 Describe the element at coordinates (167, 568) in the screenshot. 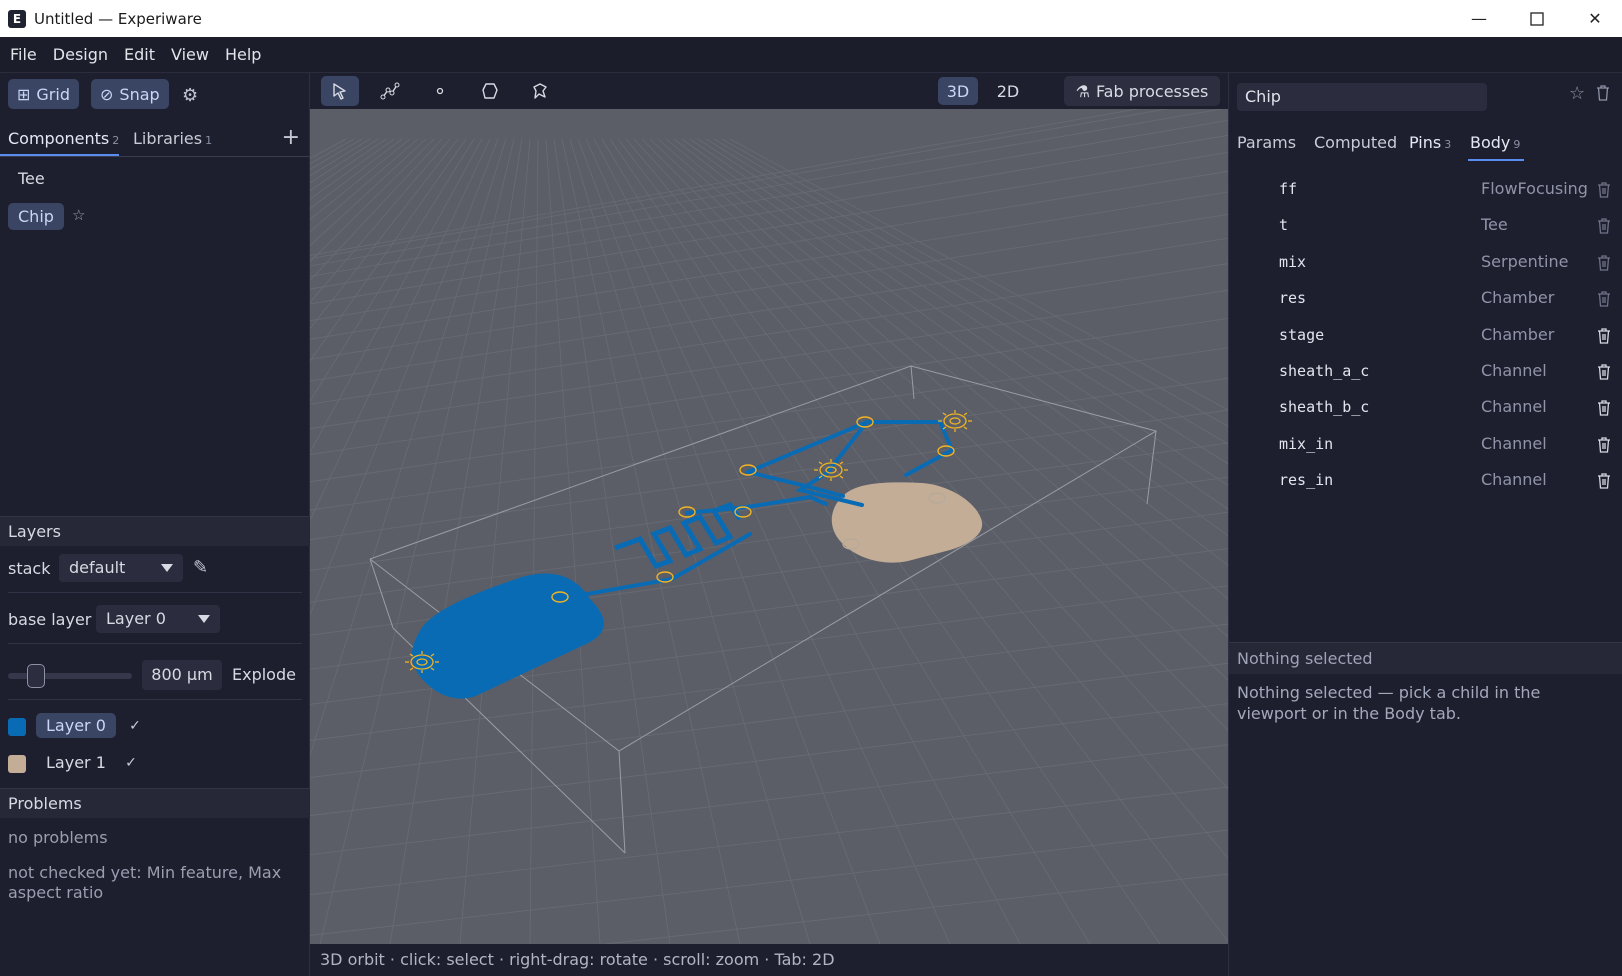

I see `chevron-down-icon` at that location.